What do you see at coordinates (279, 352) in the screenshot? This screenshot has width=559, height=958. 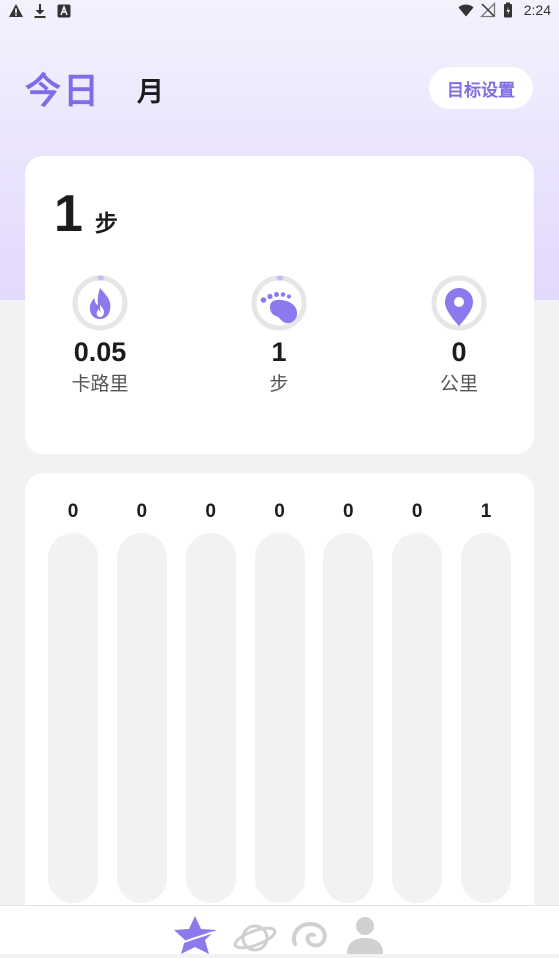 I see `steps-value: 1` at bounding box center [279, 352].